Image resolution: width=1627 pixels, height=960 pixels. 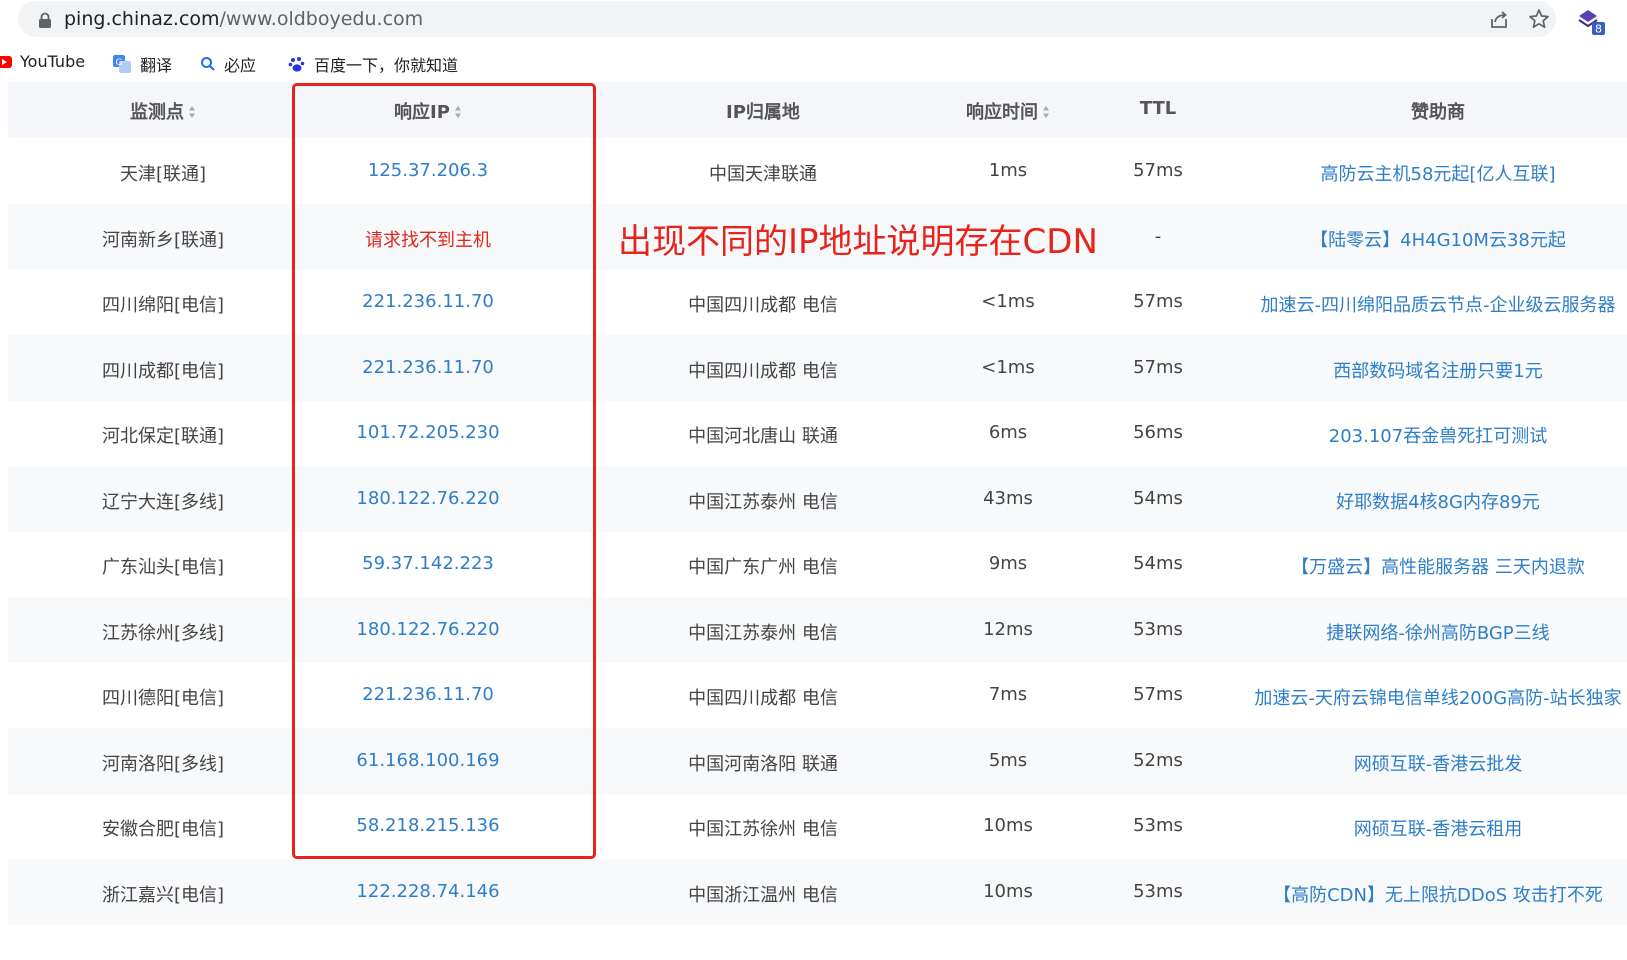 I want to click on cell-sponsor-link: 好耶数据4核8G内存89元, so click(x=1432, y=501).